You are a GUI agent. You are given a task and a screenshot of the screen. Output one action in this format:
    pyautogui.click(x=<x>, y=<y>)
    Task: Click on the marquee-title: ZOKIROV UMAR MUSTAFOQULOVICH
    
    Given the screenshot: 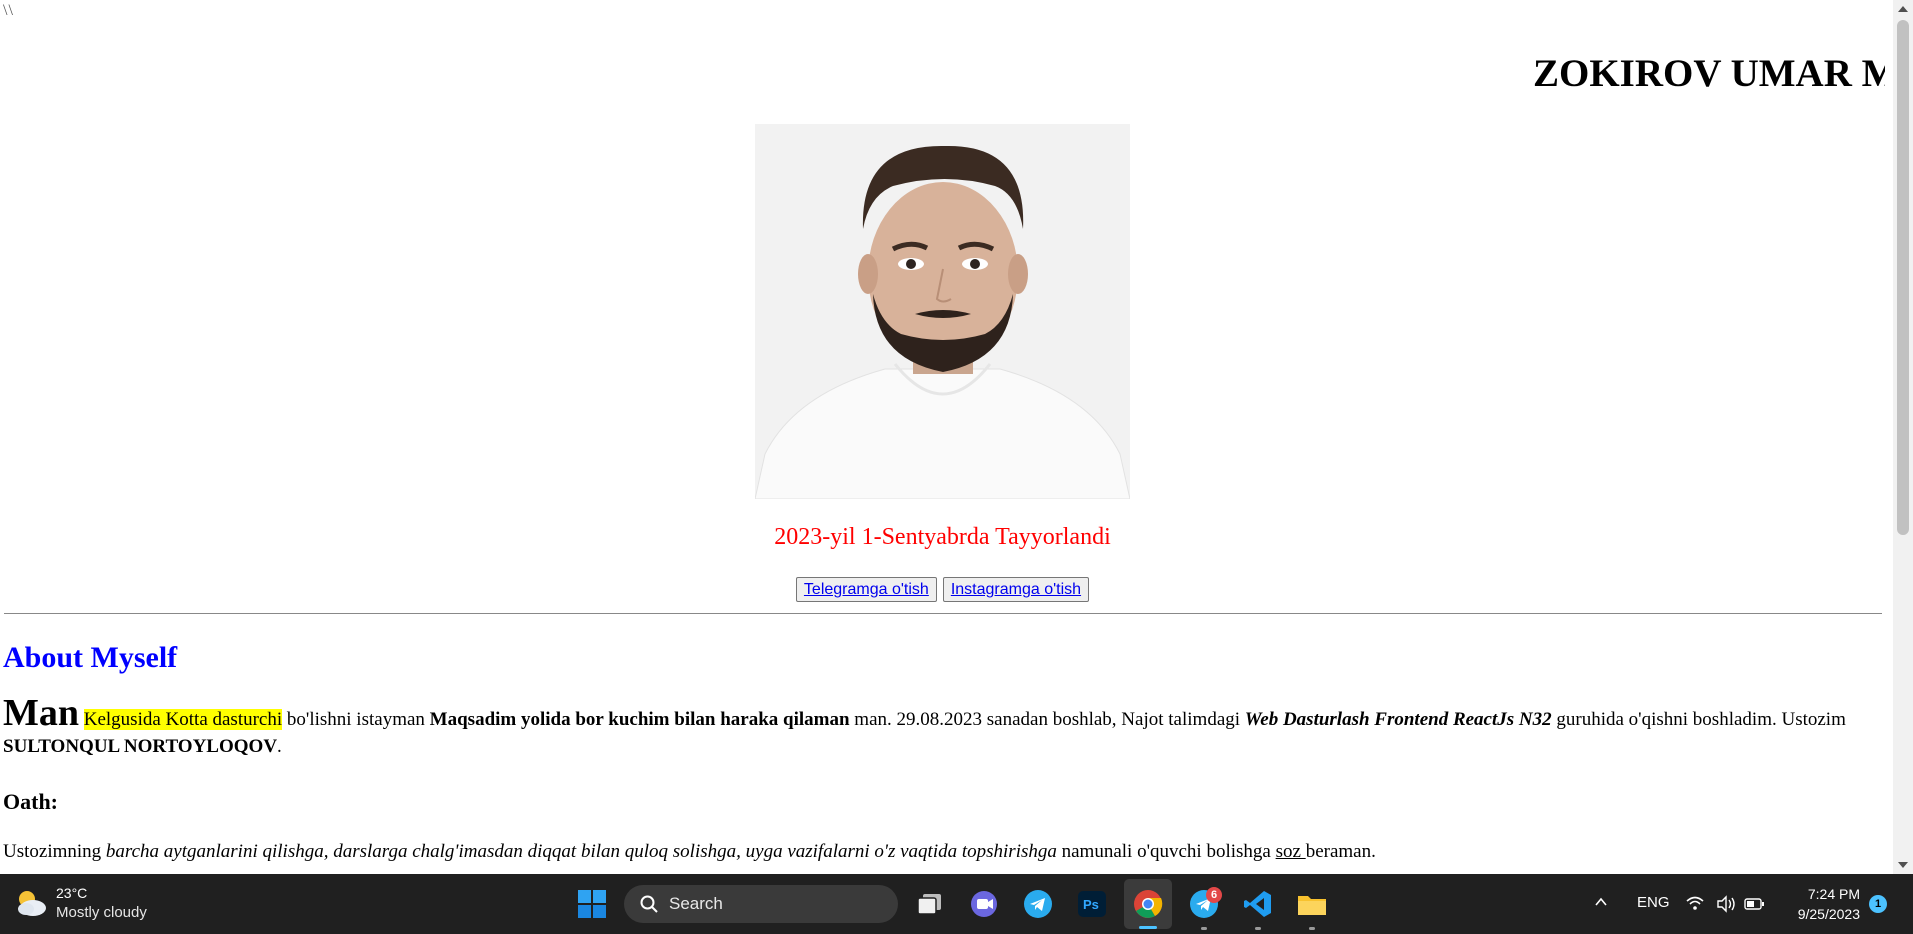 What is the action you would take?
    pyautogui.click(x=1709, y=74)
    